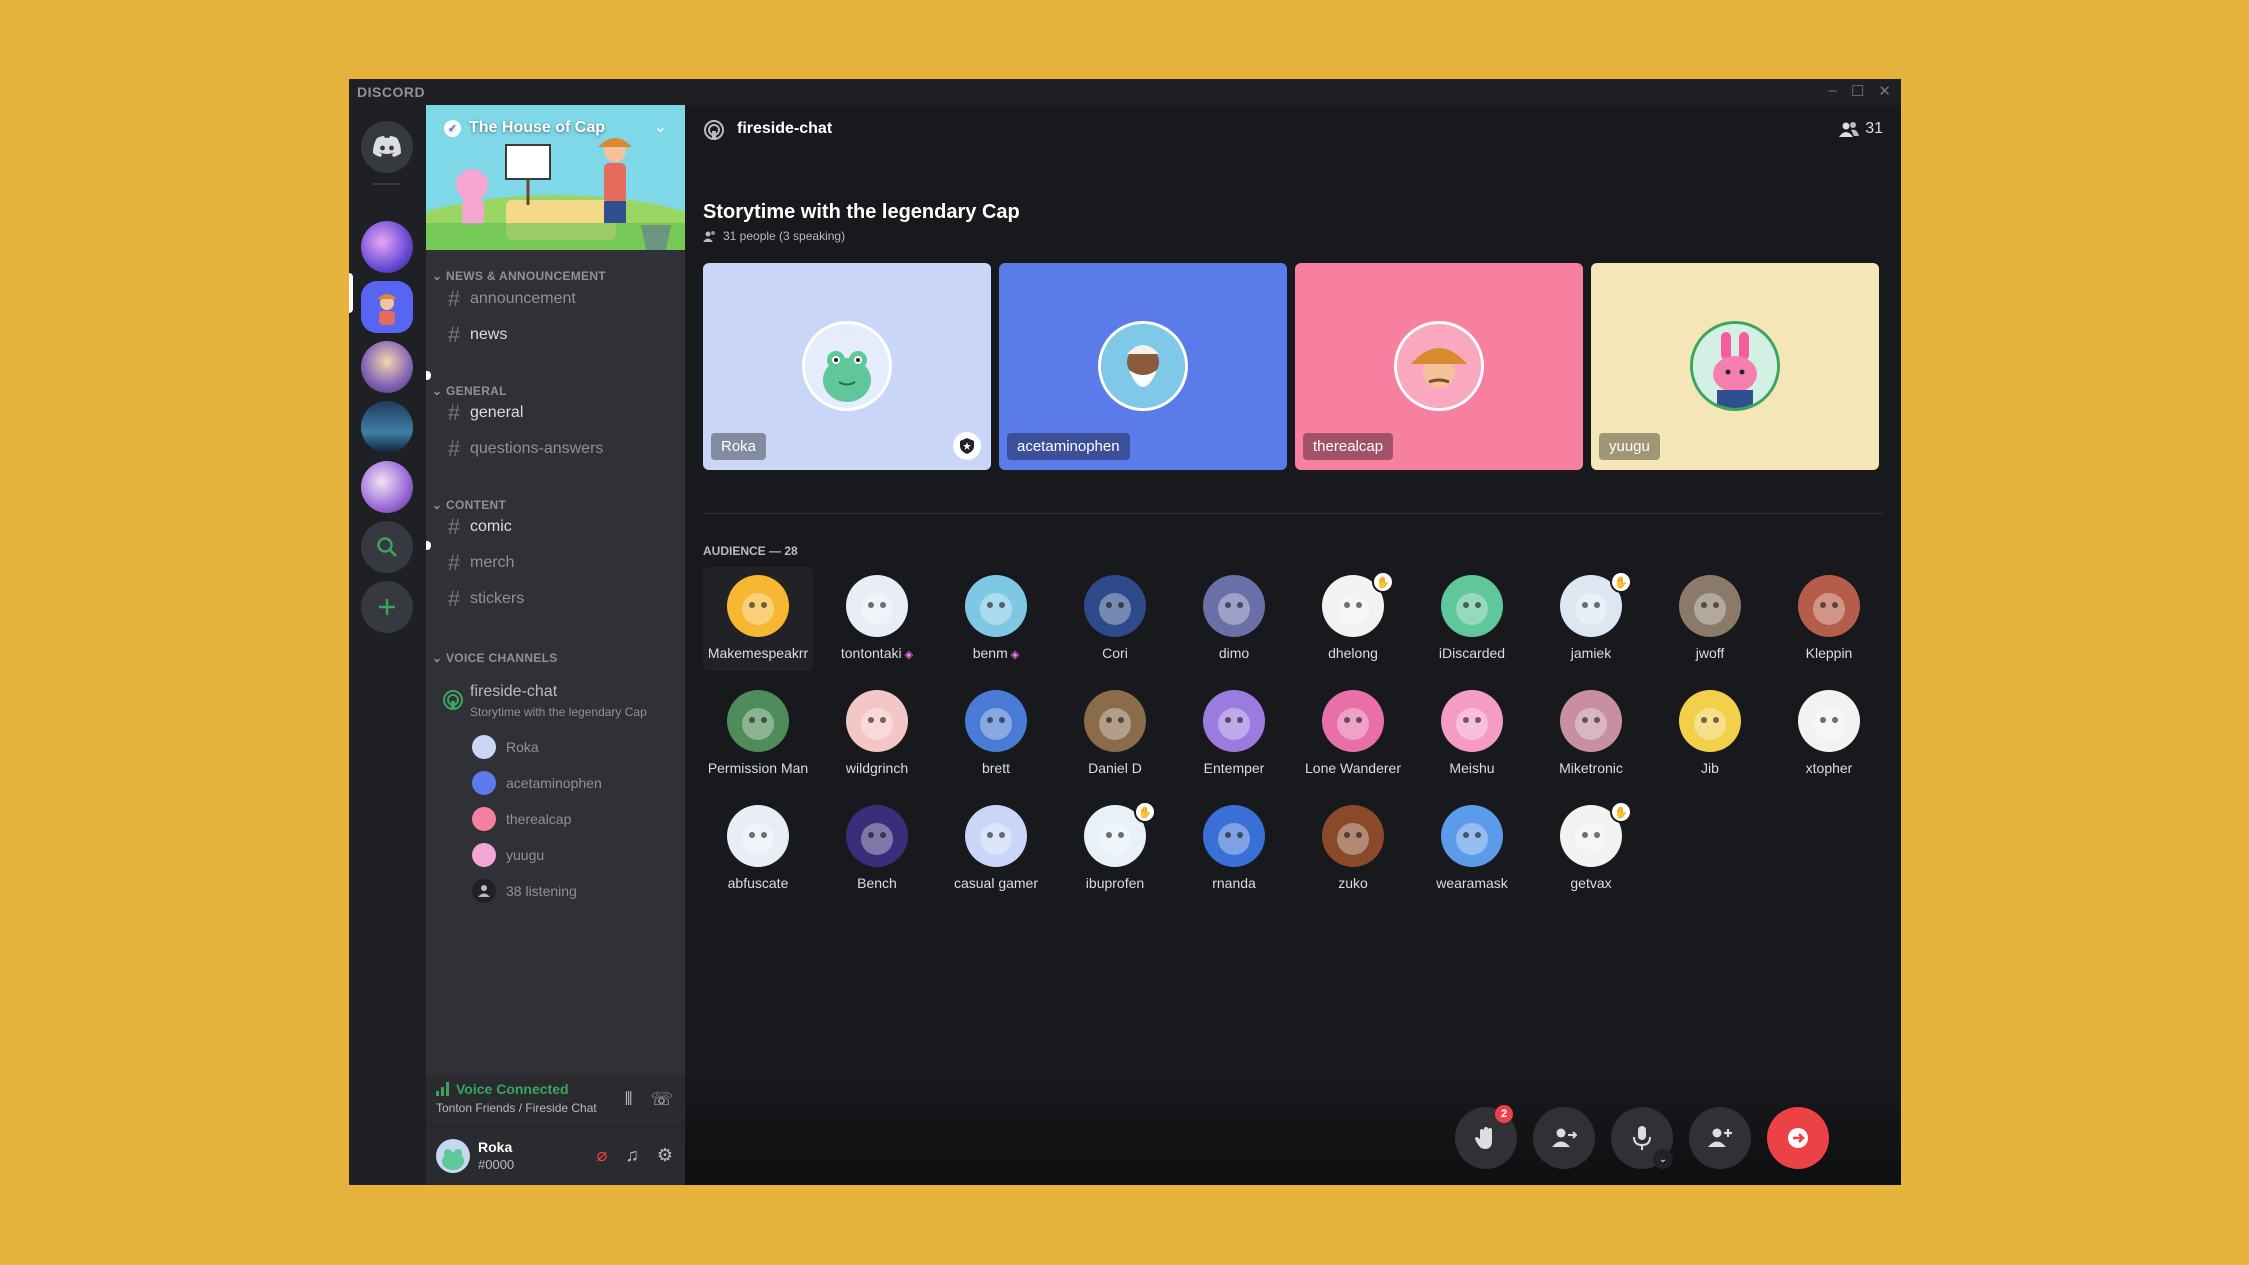 The height and width of the screenshot is (1265, 2249). Describe the element at coordinates (387, 645) in the screenshot. I see `server-rail` at that location.